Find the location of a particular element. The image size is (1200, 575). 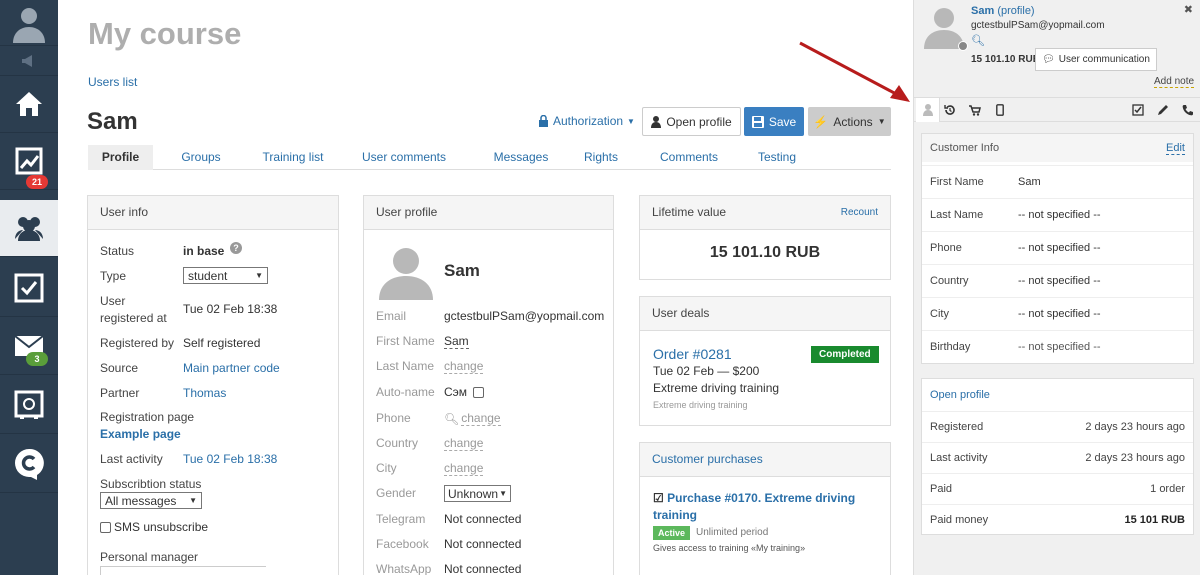

tab-comments: Comments is located at coordinates (689, 157).